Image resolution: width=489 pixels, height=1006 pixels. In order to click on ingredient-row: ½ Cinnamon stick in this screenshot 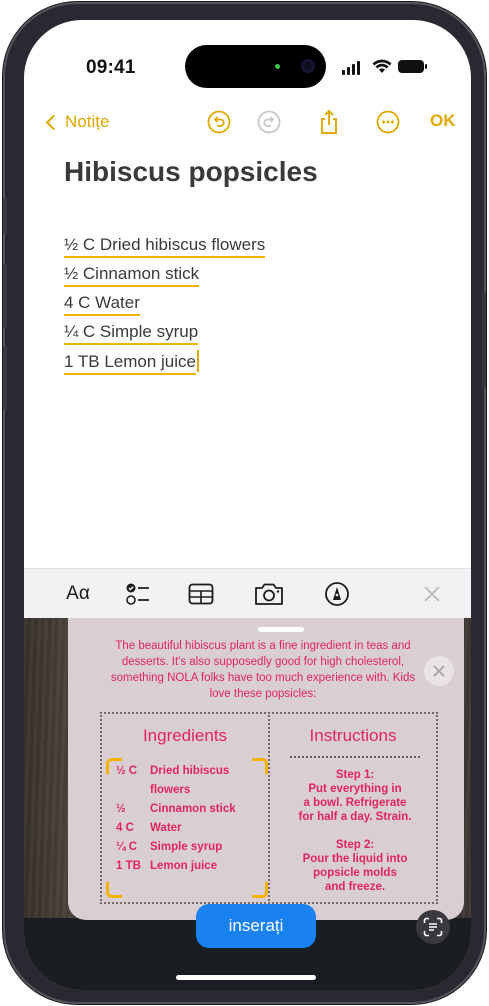, I will do `click(186, 809)`.